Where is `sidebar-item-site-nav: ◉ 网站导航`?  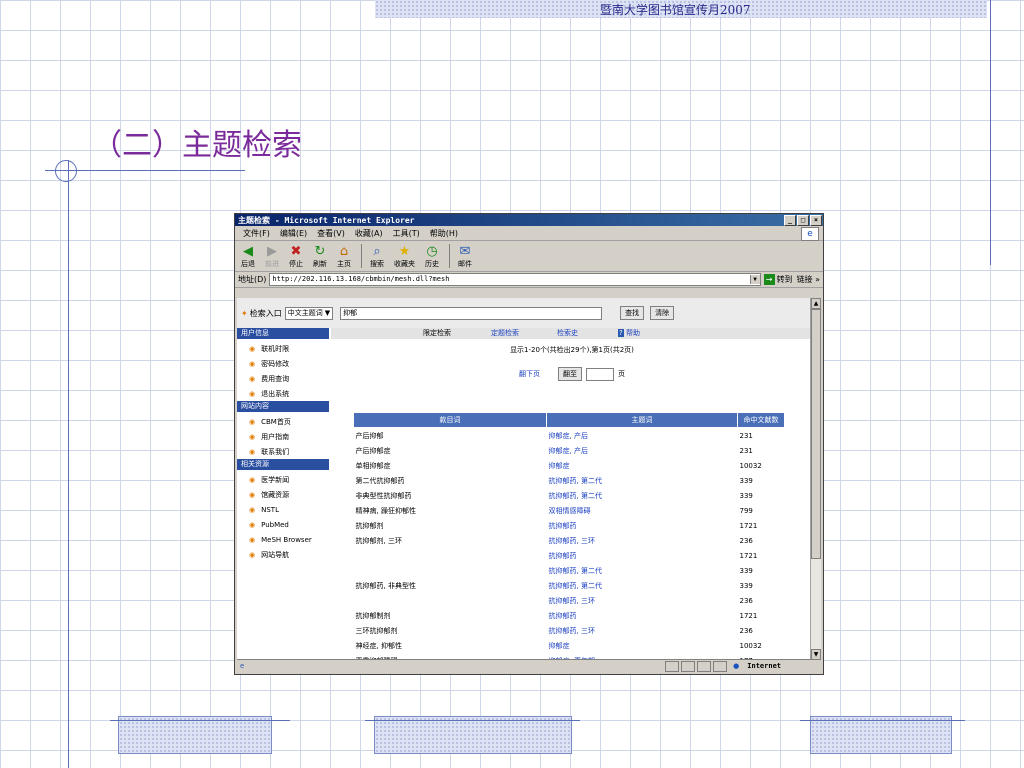 sidebar-item-site-nav: ◉ 网站导航 is located at coordinates (283, 554).